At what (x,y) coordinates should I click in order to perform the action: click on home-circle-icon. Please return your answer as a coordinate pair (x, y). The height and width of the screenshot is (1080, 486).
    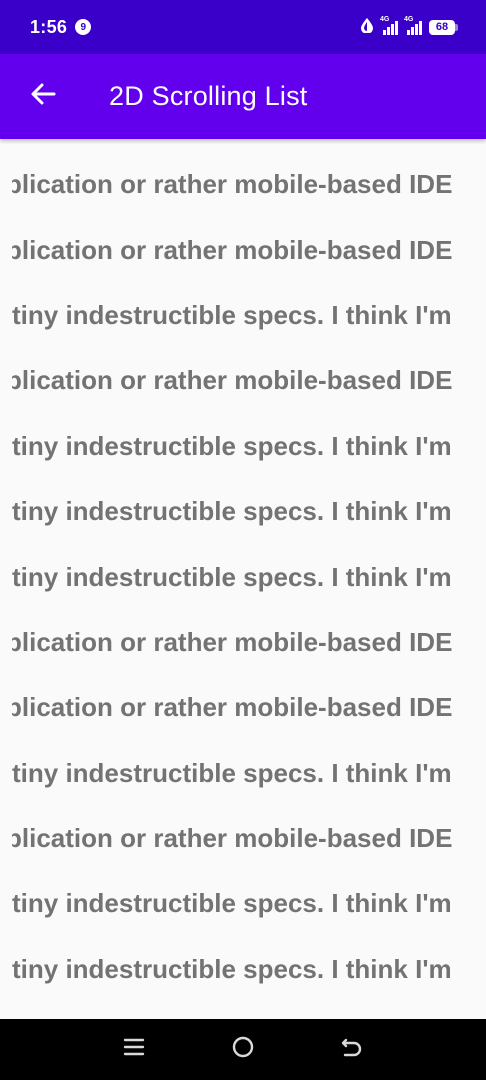
    Looking at the image, I should click on (243, 1049).